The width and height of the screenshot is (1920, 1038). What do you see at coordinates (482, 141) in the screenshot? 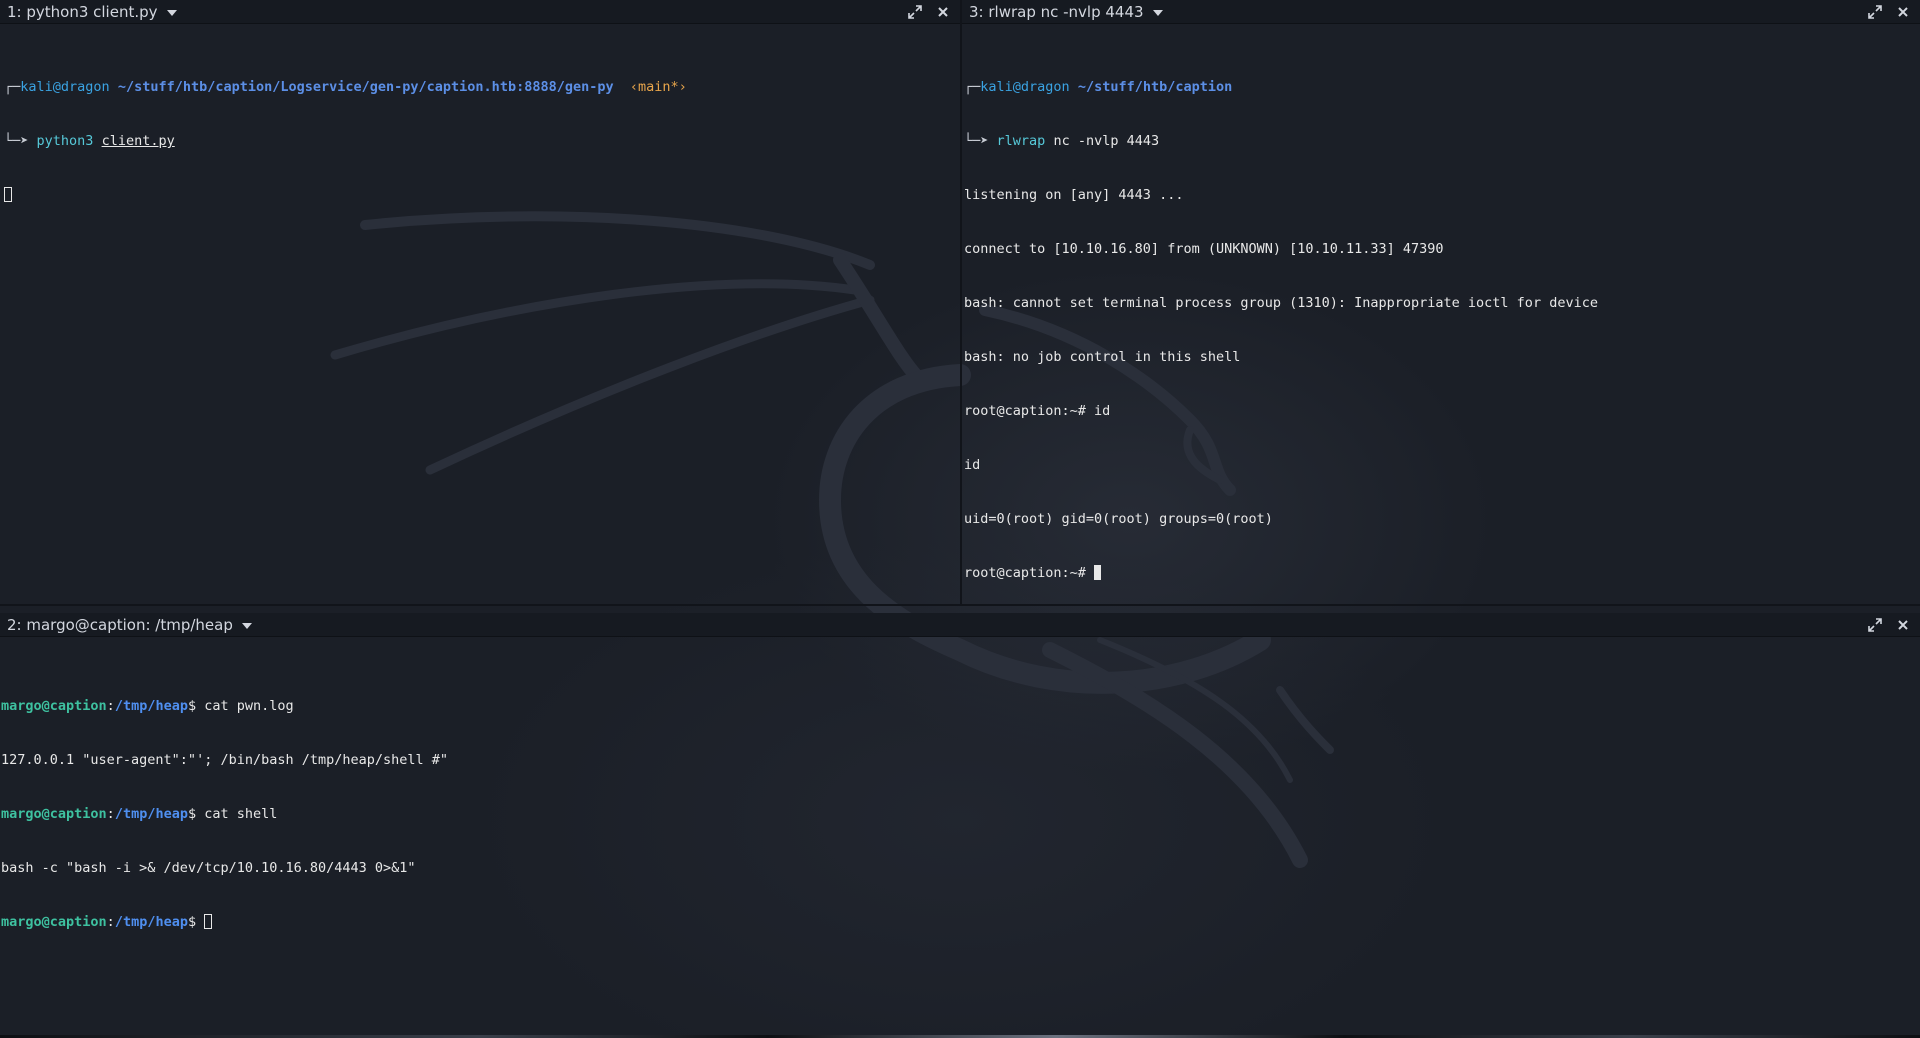
I see `prompt-line-bottom: └─➤ python3 client.py` at bounding box center [482, 141].